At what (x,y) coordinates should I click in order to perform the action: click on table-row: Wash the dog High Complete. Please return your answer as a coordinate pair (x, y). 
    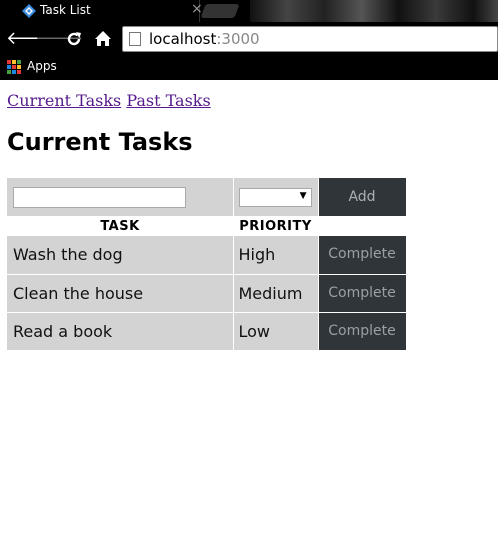
    Looking at the image, I should click on (206, 255).